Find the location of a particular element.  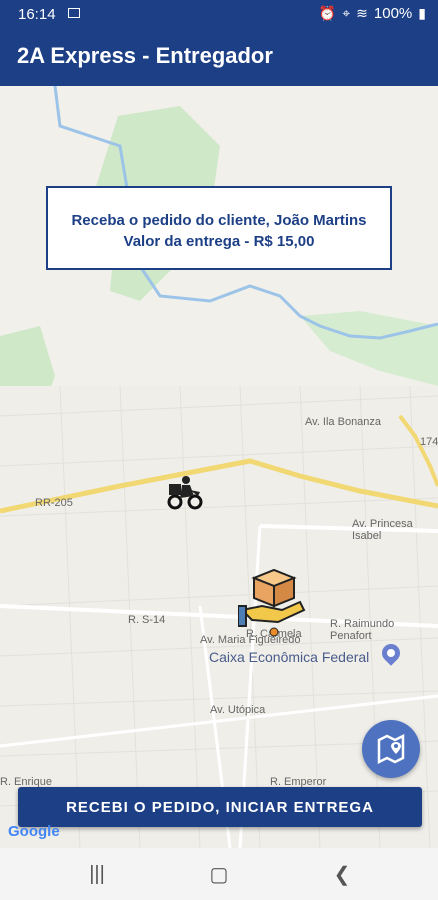

battery-icon: ▮ is located at coordinates (422, 13).